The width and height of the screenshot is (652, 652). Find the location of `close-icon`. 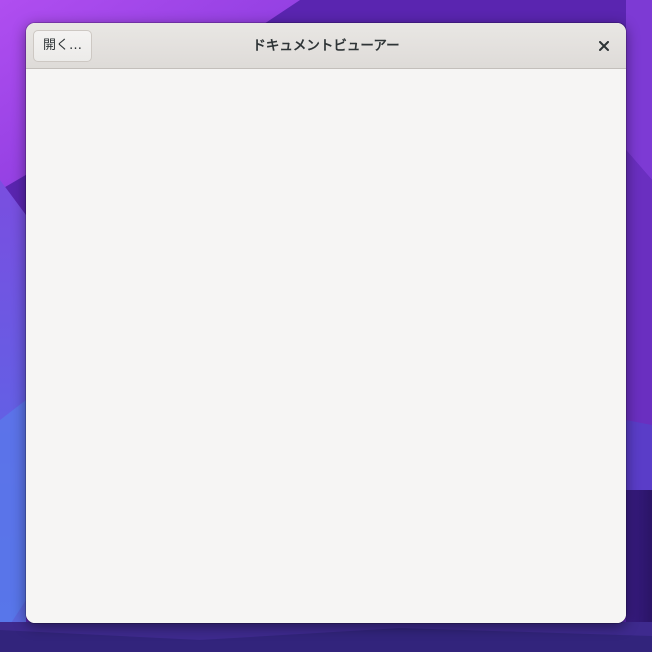

close-icon is located at coordinates (604, 46).